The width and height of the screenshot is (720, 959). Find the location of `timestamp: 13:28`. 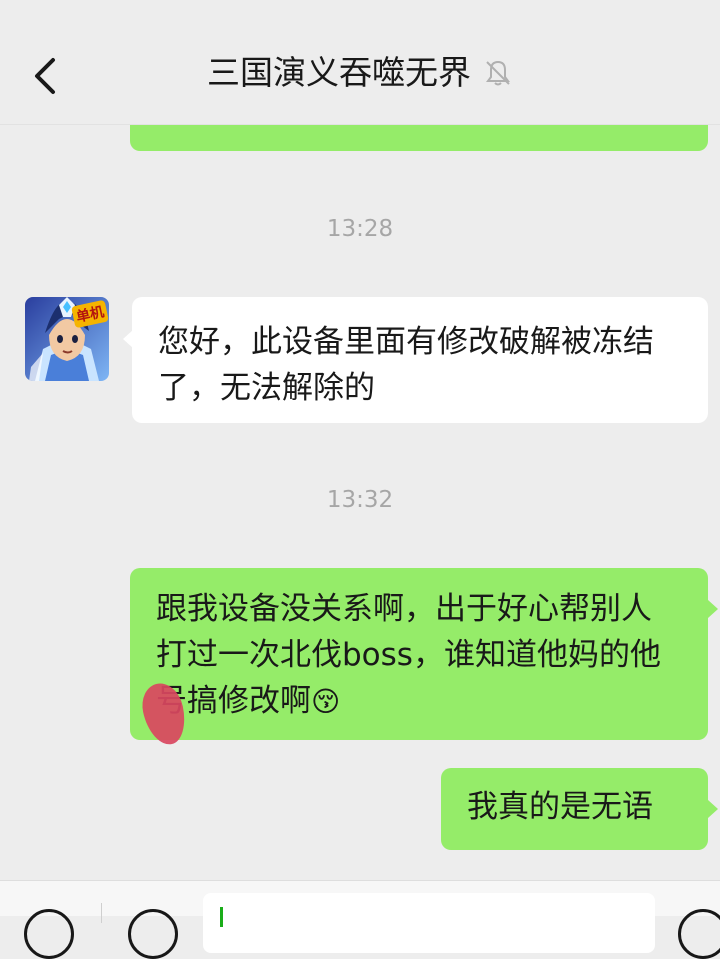

timestamp: 13:28 is located at coordinates (360, 229).